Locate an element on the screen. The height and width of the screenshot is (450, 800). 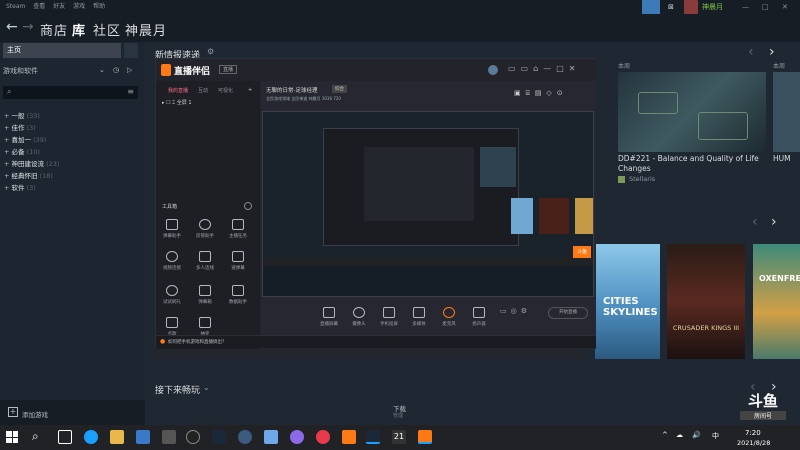
news-prev-chevron-icon: ‹ is located at coordinates (751, 52).